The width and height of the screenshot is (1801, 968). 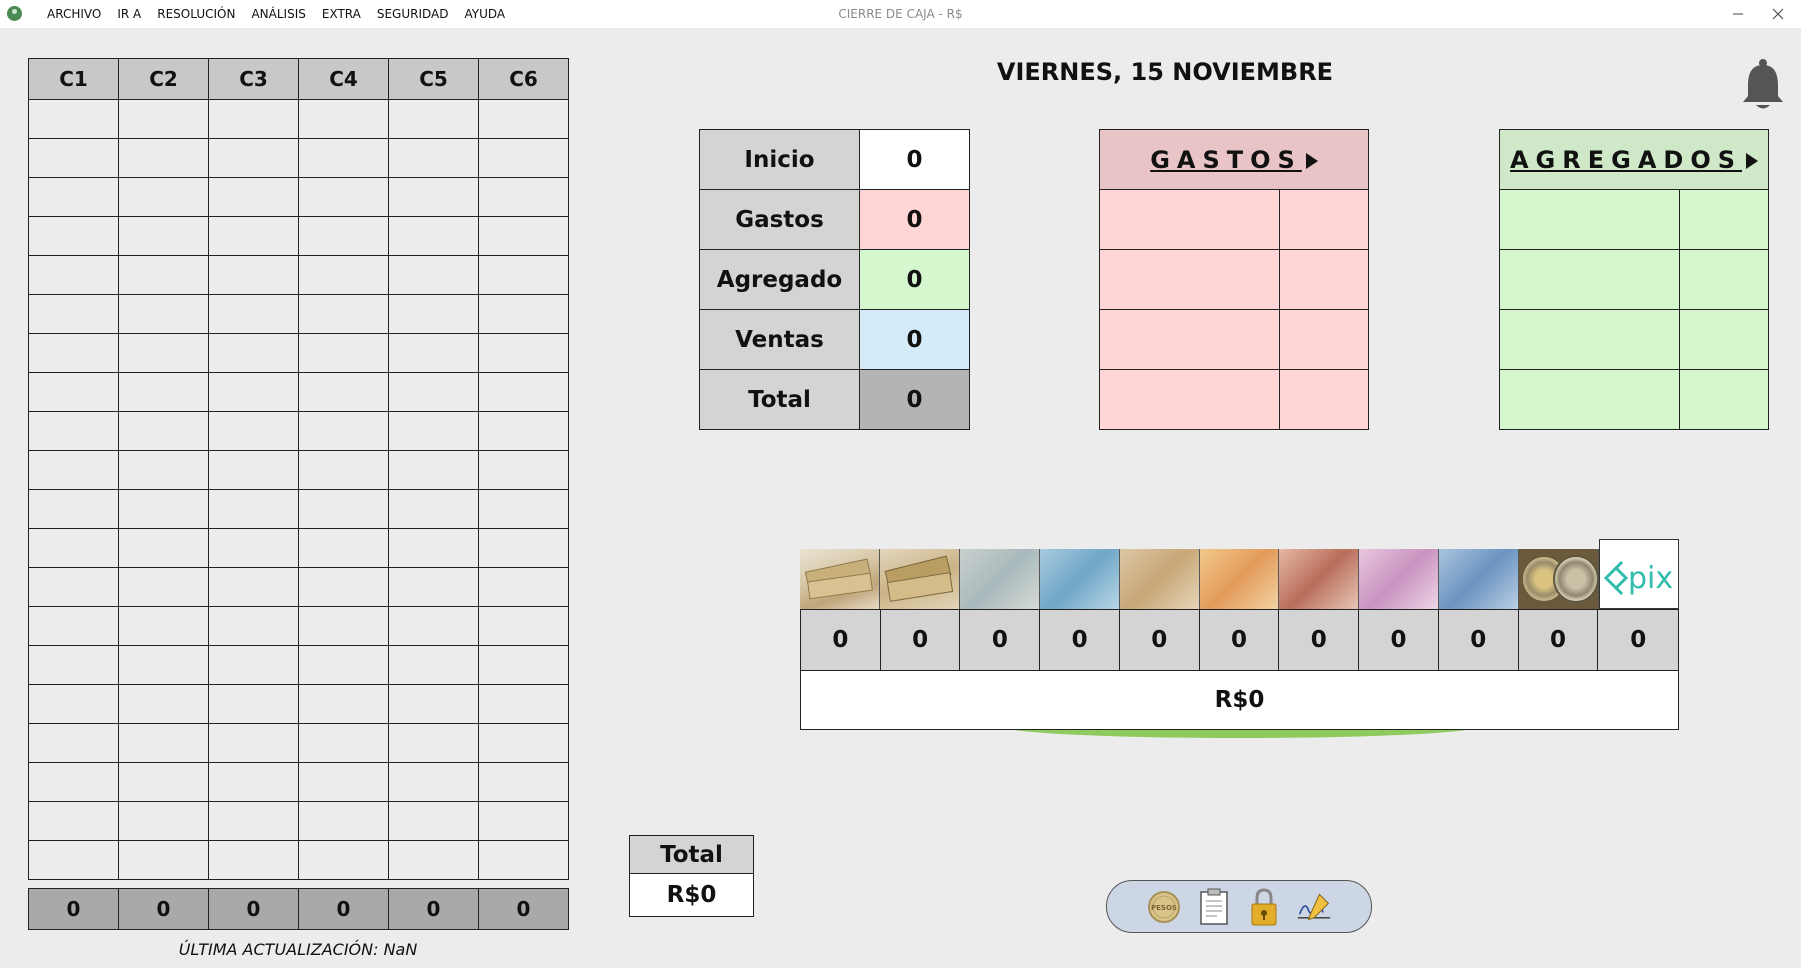 What do you see at coordinates (1478, 640) in the screenshot?
I see `count-2: 0` at bounding box center [1478, 640].